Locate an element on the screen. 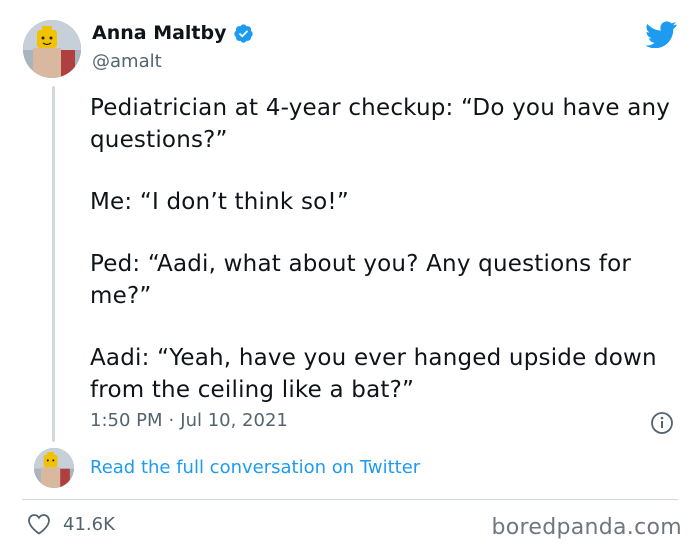 This screenshot has height=553, width=700. verified-badge-icon is located at coordinates (243, 33).